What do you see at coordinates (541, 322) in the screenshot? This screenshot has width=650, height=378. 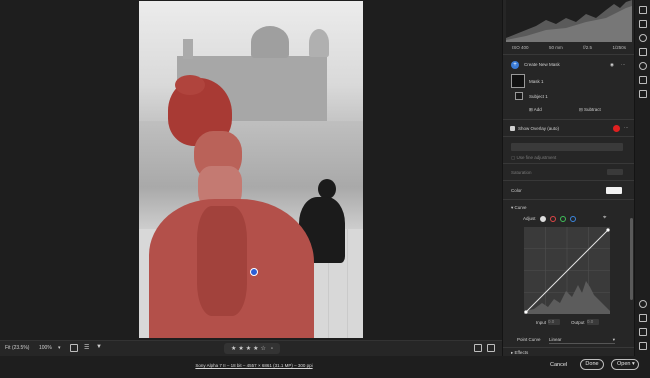 I see `curve-input-label: Input` at bounding box center [541, 322].